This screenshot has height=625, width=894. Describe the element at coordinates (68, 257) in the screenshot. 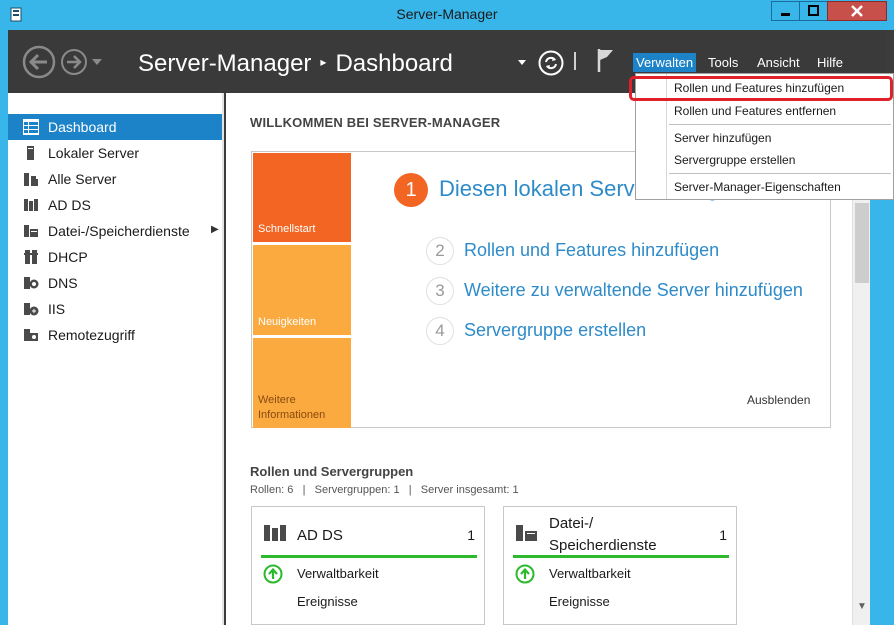

I see `sidebar-item-label: DHCP` at that location.